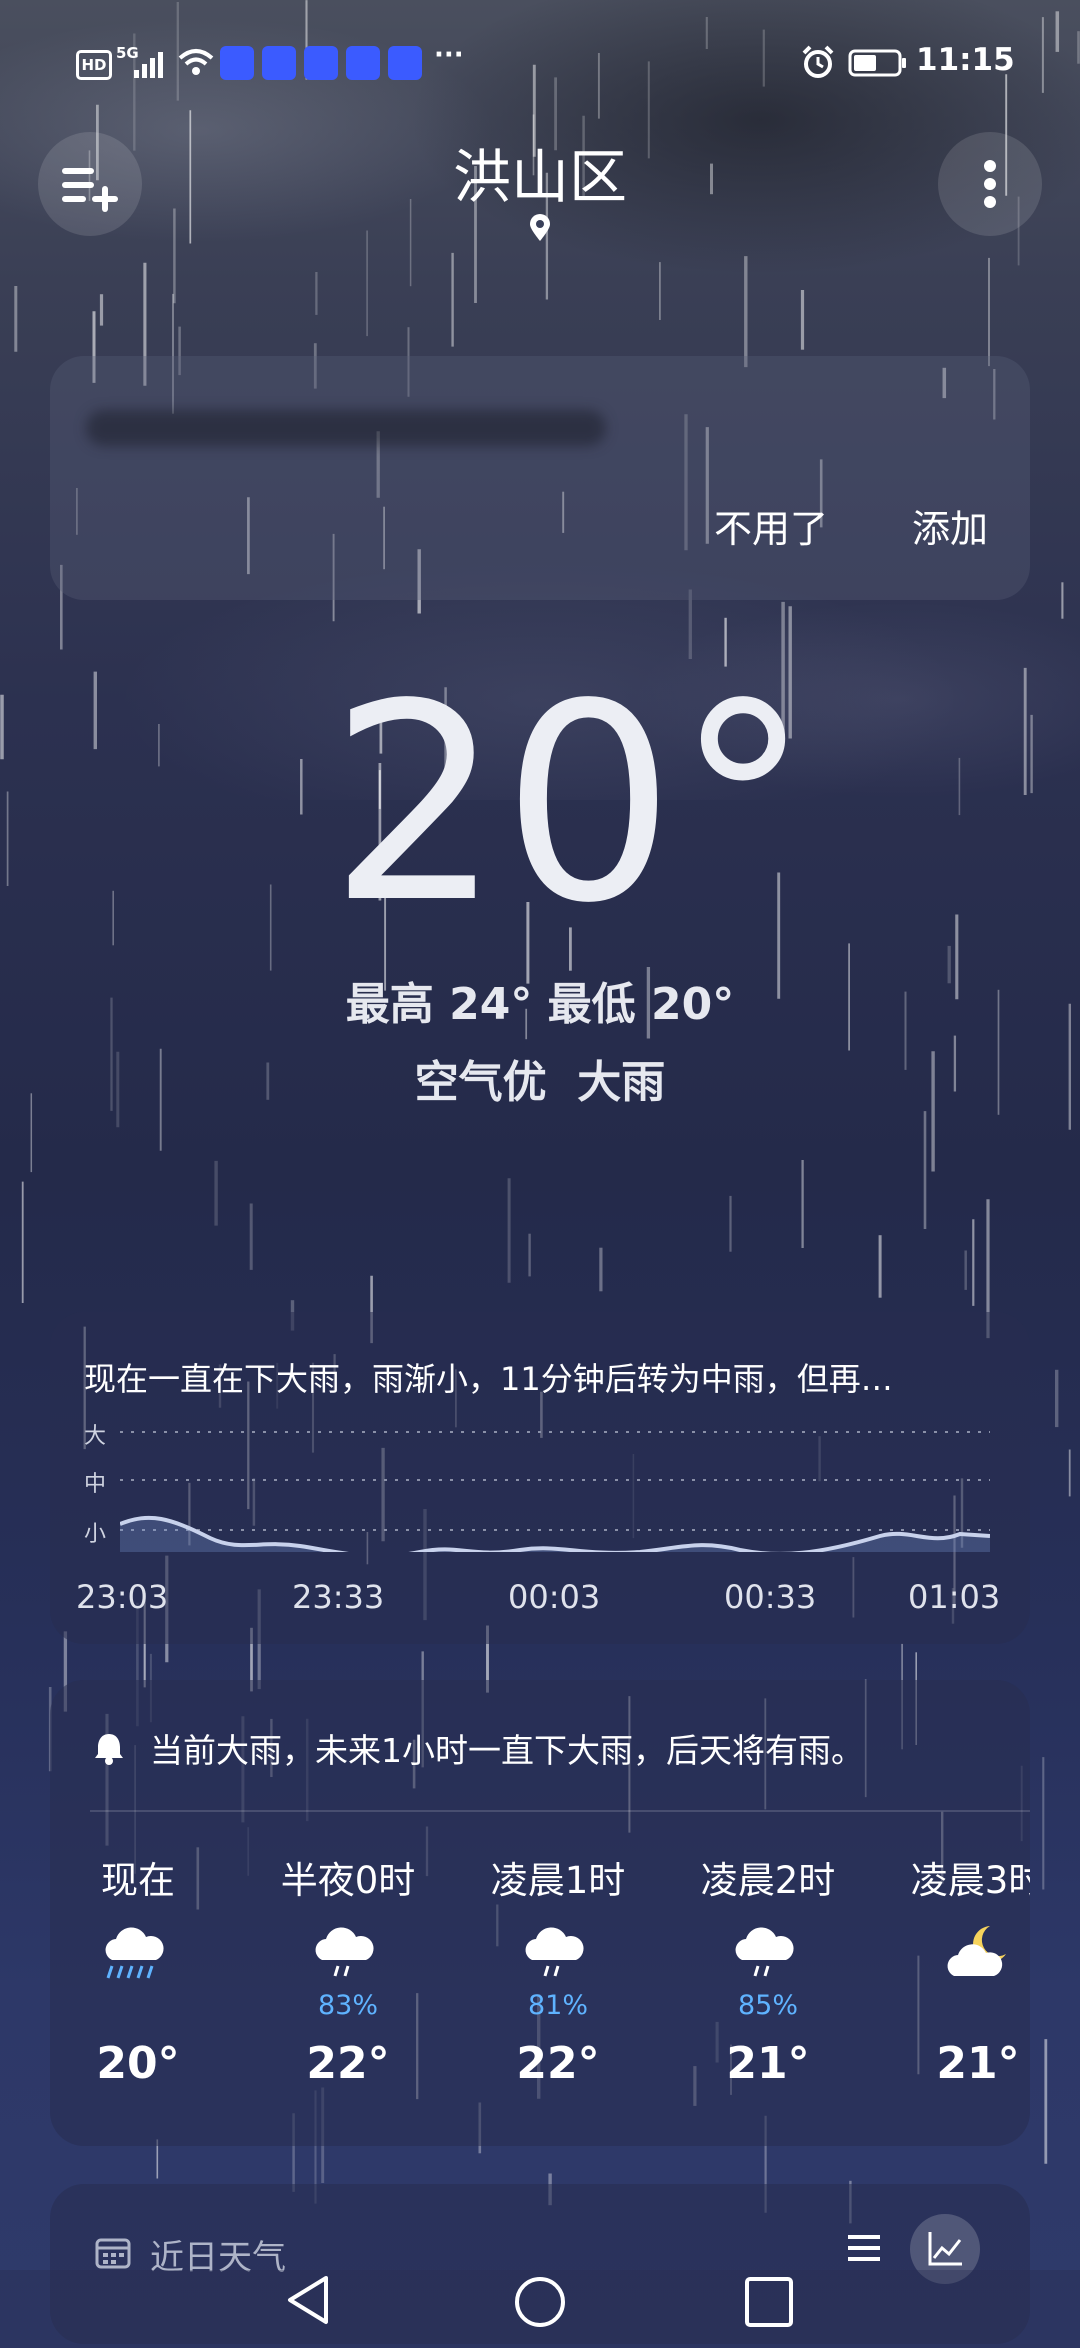 The width and height of the screenshot is (1080, 2348). I want to click on hourly-time-label: 凌晨2时, so click(768, 1880).